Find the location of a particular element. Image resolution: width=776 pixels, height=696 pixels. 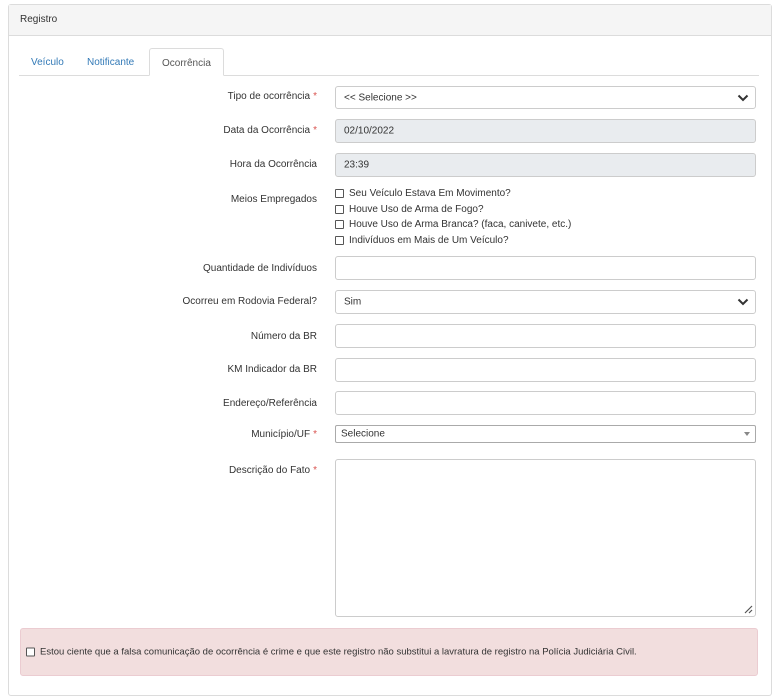

tipo-select: << Selecione >> is located at coordinates (545, 97).